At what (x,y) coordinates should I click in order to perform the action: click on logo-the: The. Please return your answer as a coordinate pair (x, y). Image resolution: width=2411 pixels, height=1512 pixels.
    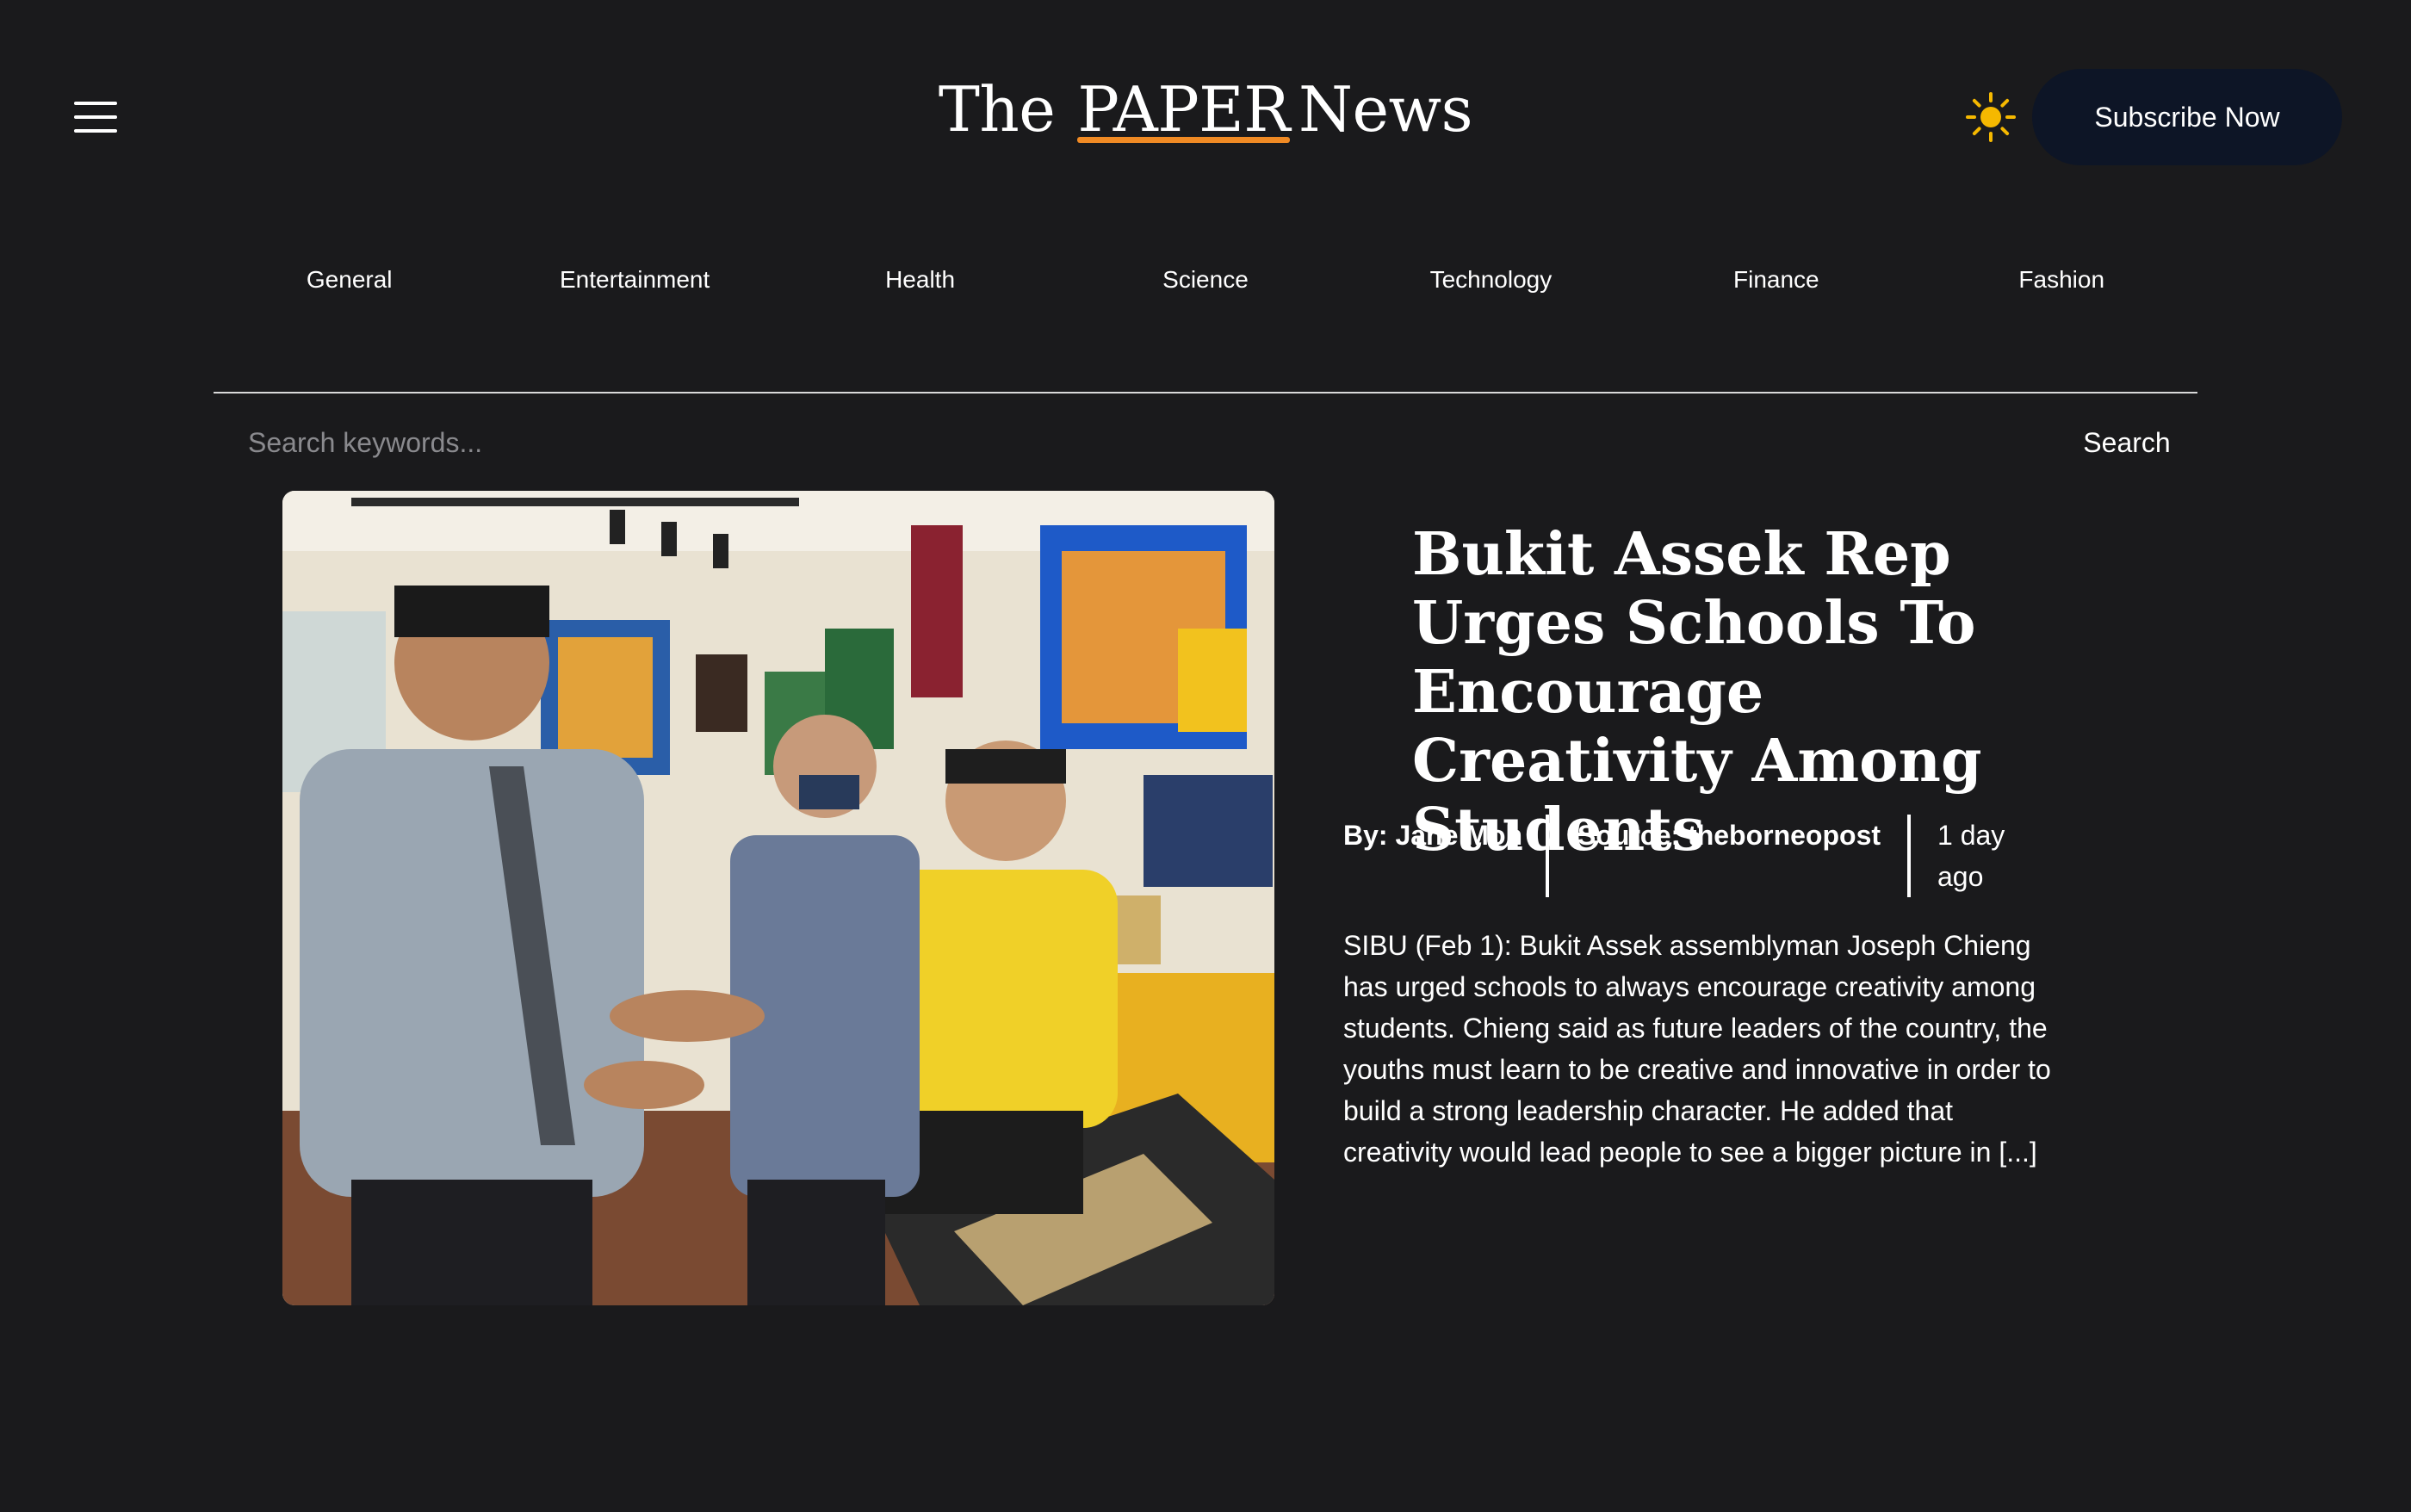
    Looking at the image, I should click on (997, 109).